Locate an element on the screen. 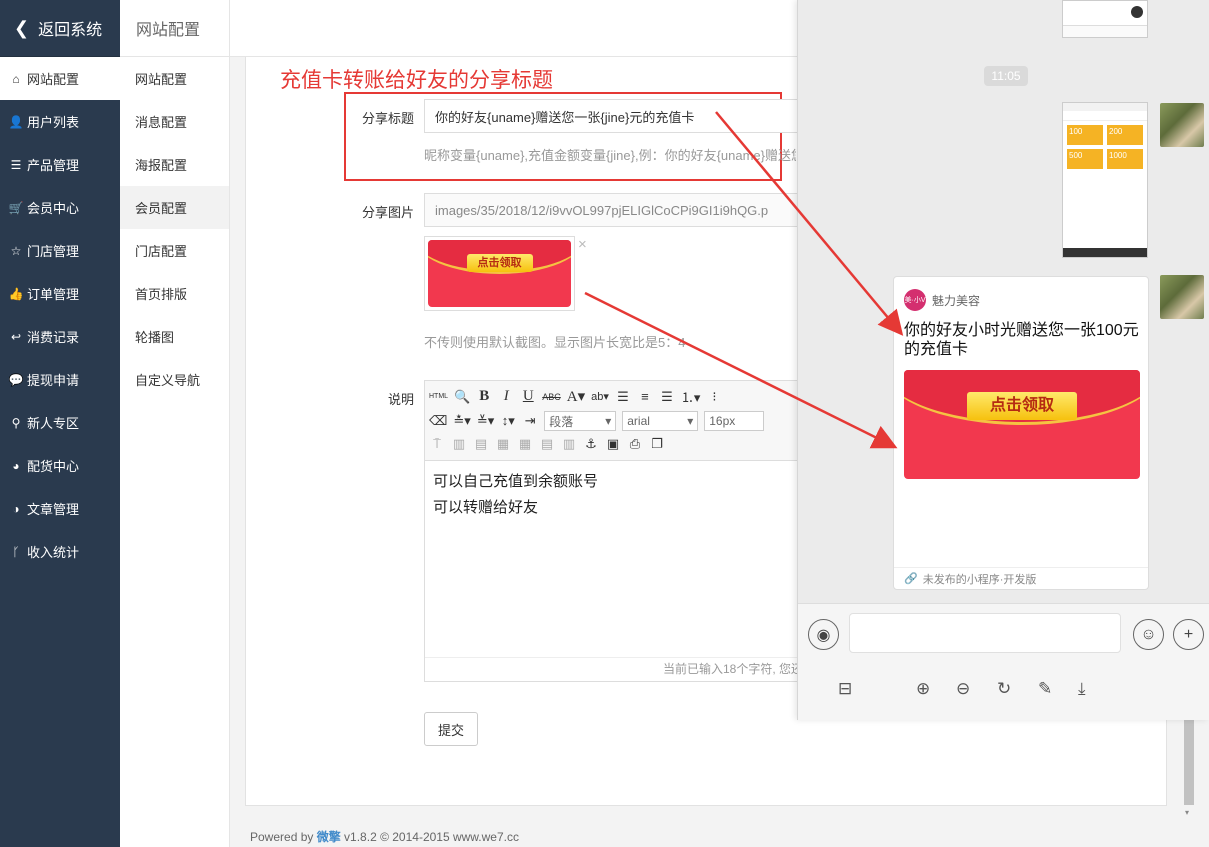 The height and width of the screenshot is (847, 1209). zoom-in-icon: ⊕ is located at coordinates (923, 689).